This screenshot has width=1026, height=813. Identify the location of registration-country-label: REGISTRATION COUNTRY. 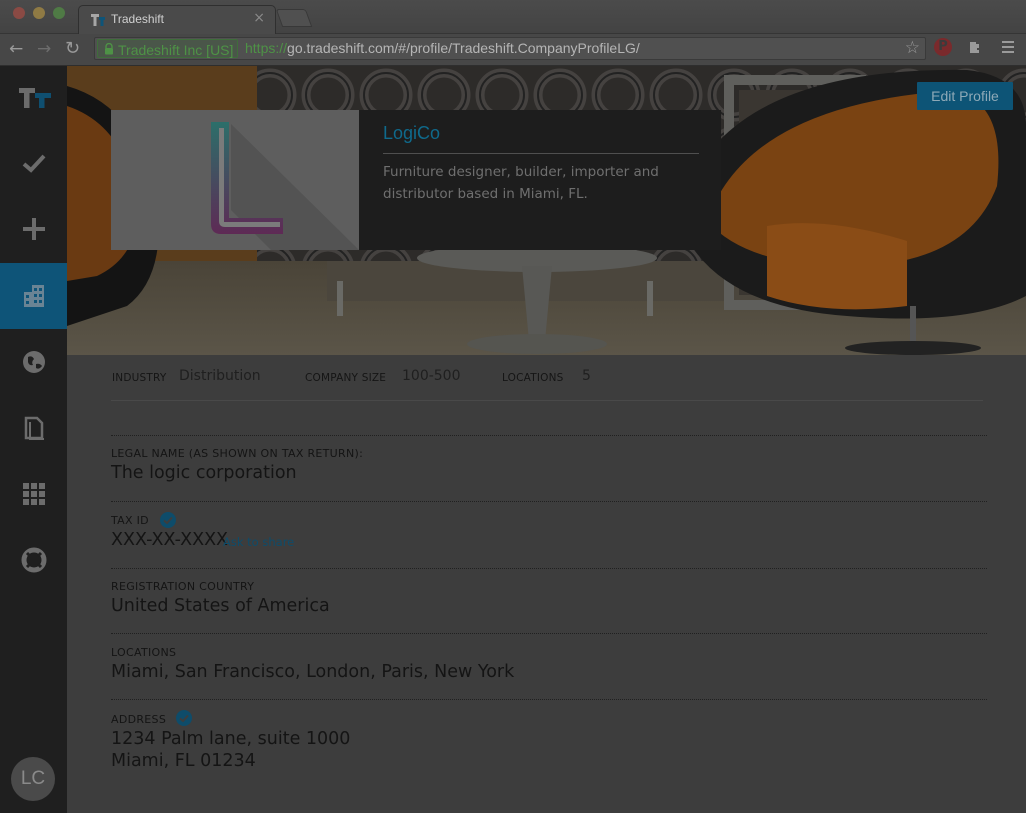
(183, 586).